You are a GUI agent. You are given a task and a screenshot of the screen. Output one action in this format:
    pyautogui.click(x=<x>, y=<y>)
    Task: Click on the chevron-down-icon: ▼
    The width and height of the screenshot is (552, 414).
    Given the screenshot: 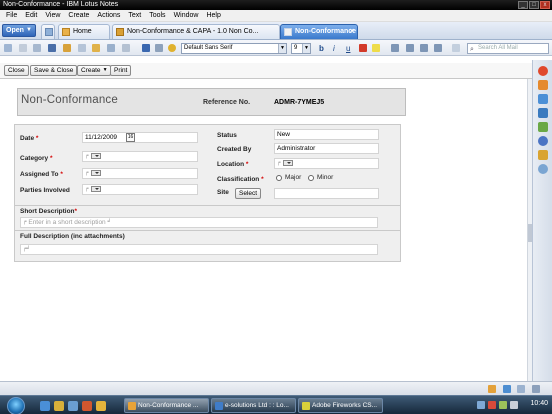 What is the action you would take?
    pyautogui.click(x=306, y=48)
    